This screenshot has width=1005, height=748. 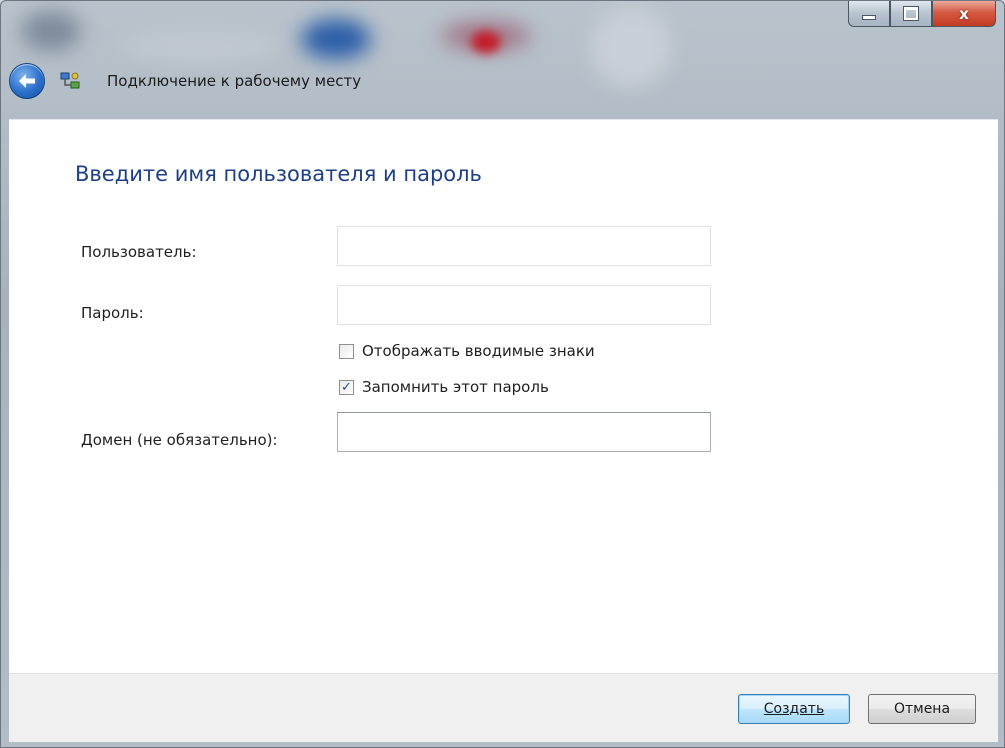 I want to click on show-chars-option: Отображать вводимые знаки, so click(x=467, y=351).